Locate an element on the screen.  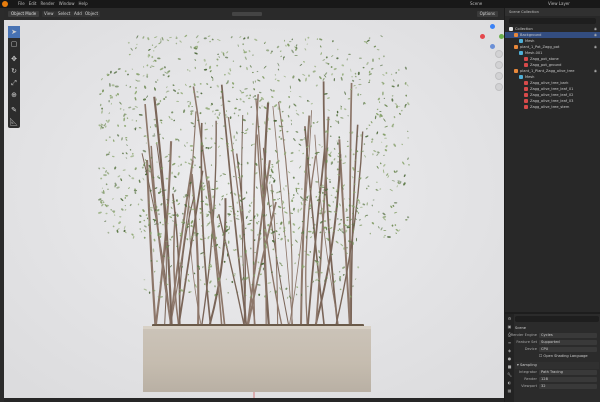
mode-selector: Object Mode is located at coordinates (24, 14).